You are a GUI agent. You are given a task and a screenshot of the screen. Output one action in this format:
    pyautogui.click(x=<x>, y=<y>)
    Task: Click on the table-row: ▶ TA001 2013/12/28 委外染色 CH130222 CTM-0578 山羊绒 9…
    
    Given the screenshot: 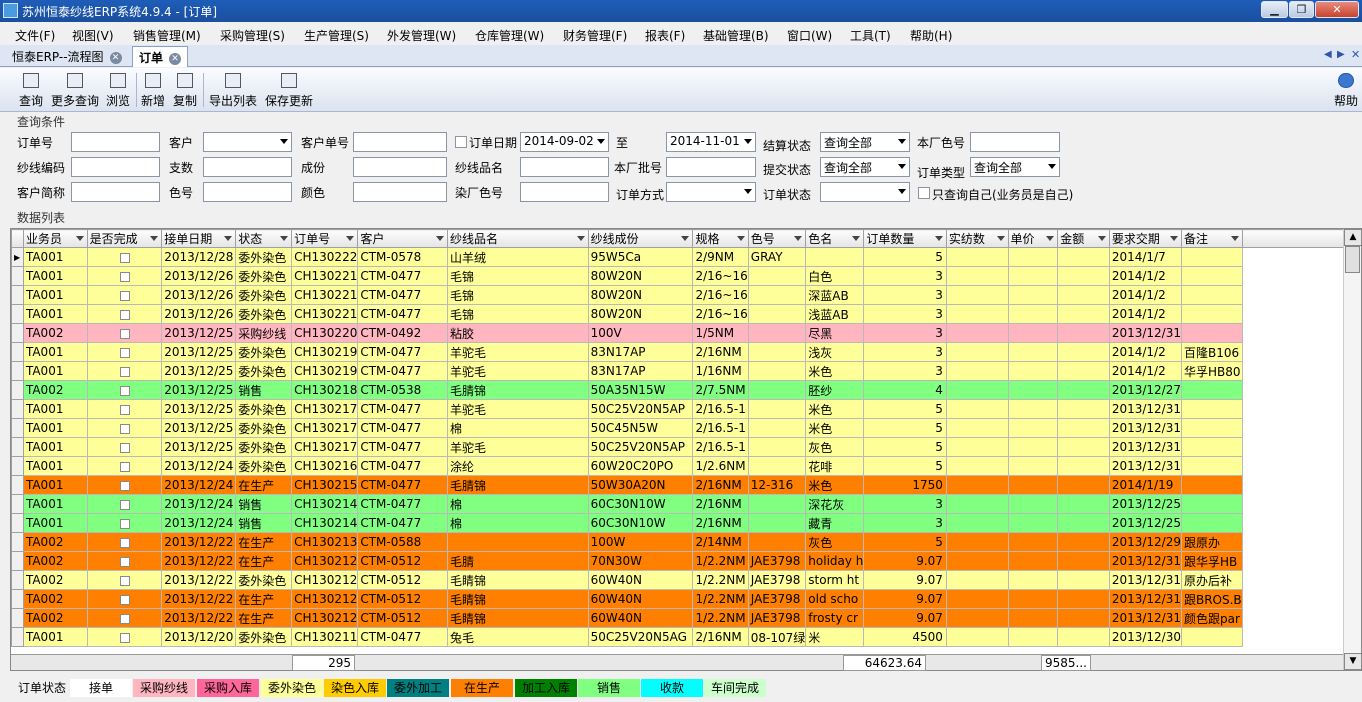 What is the action you would take?
    pyautogui.click(x=686, y=257)
    